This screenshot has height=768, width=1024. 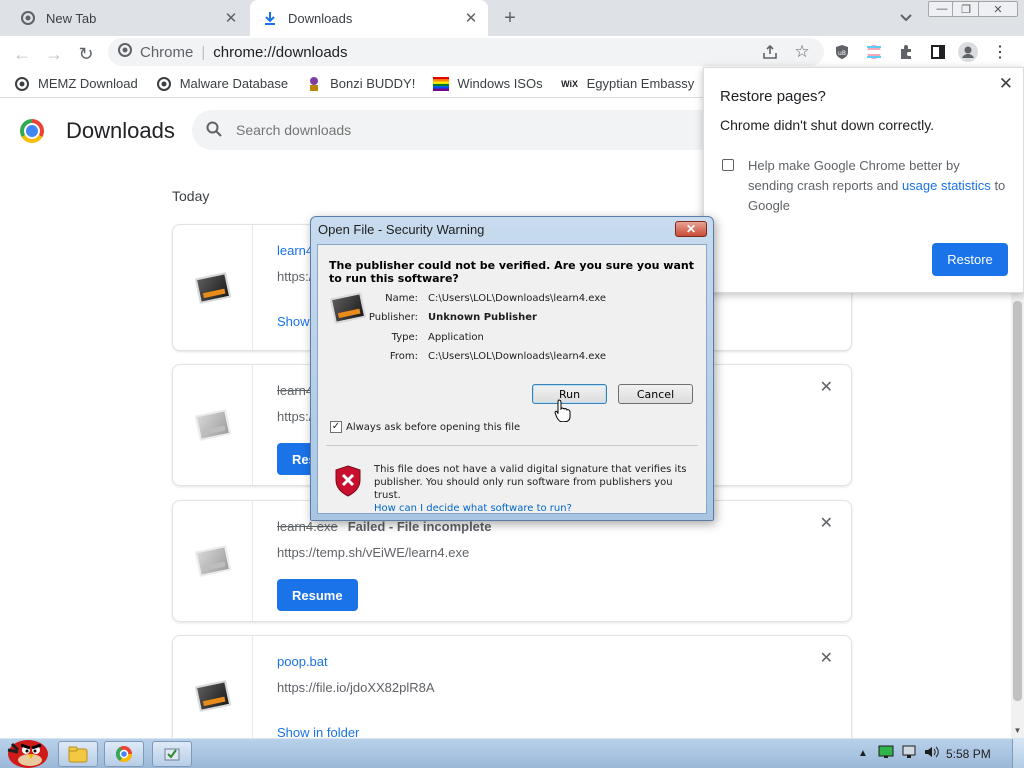 What do you see at coordinates (54, 54) in the screenshot?
I see `forward-button: →` at bounding box center [54, 54].